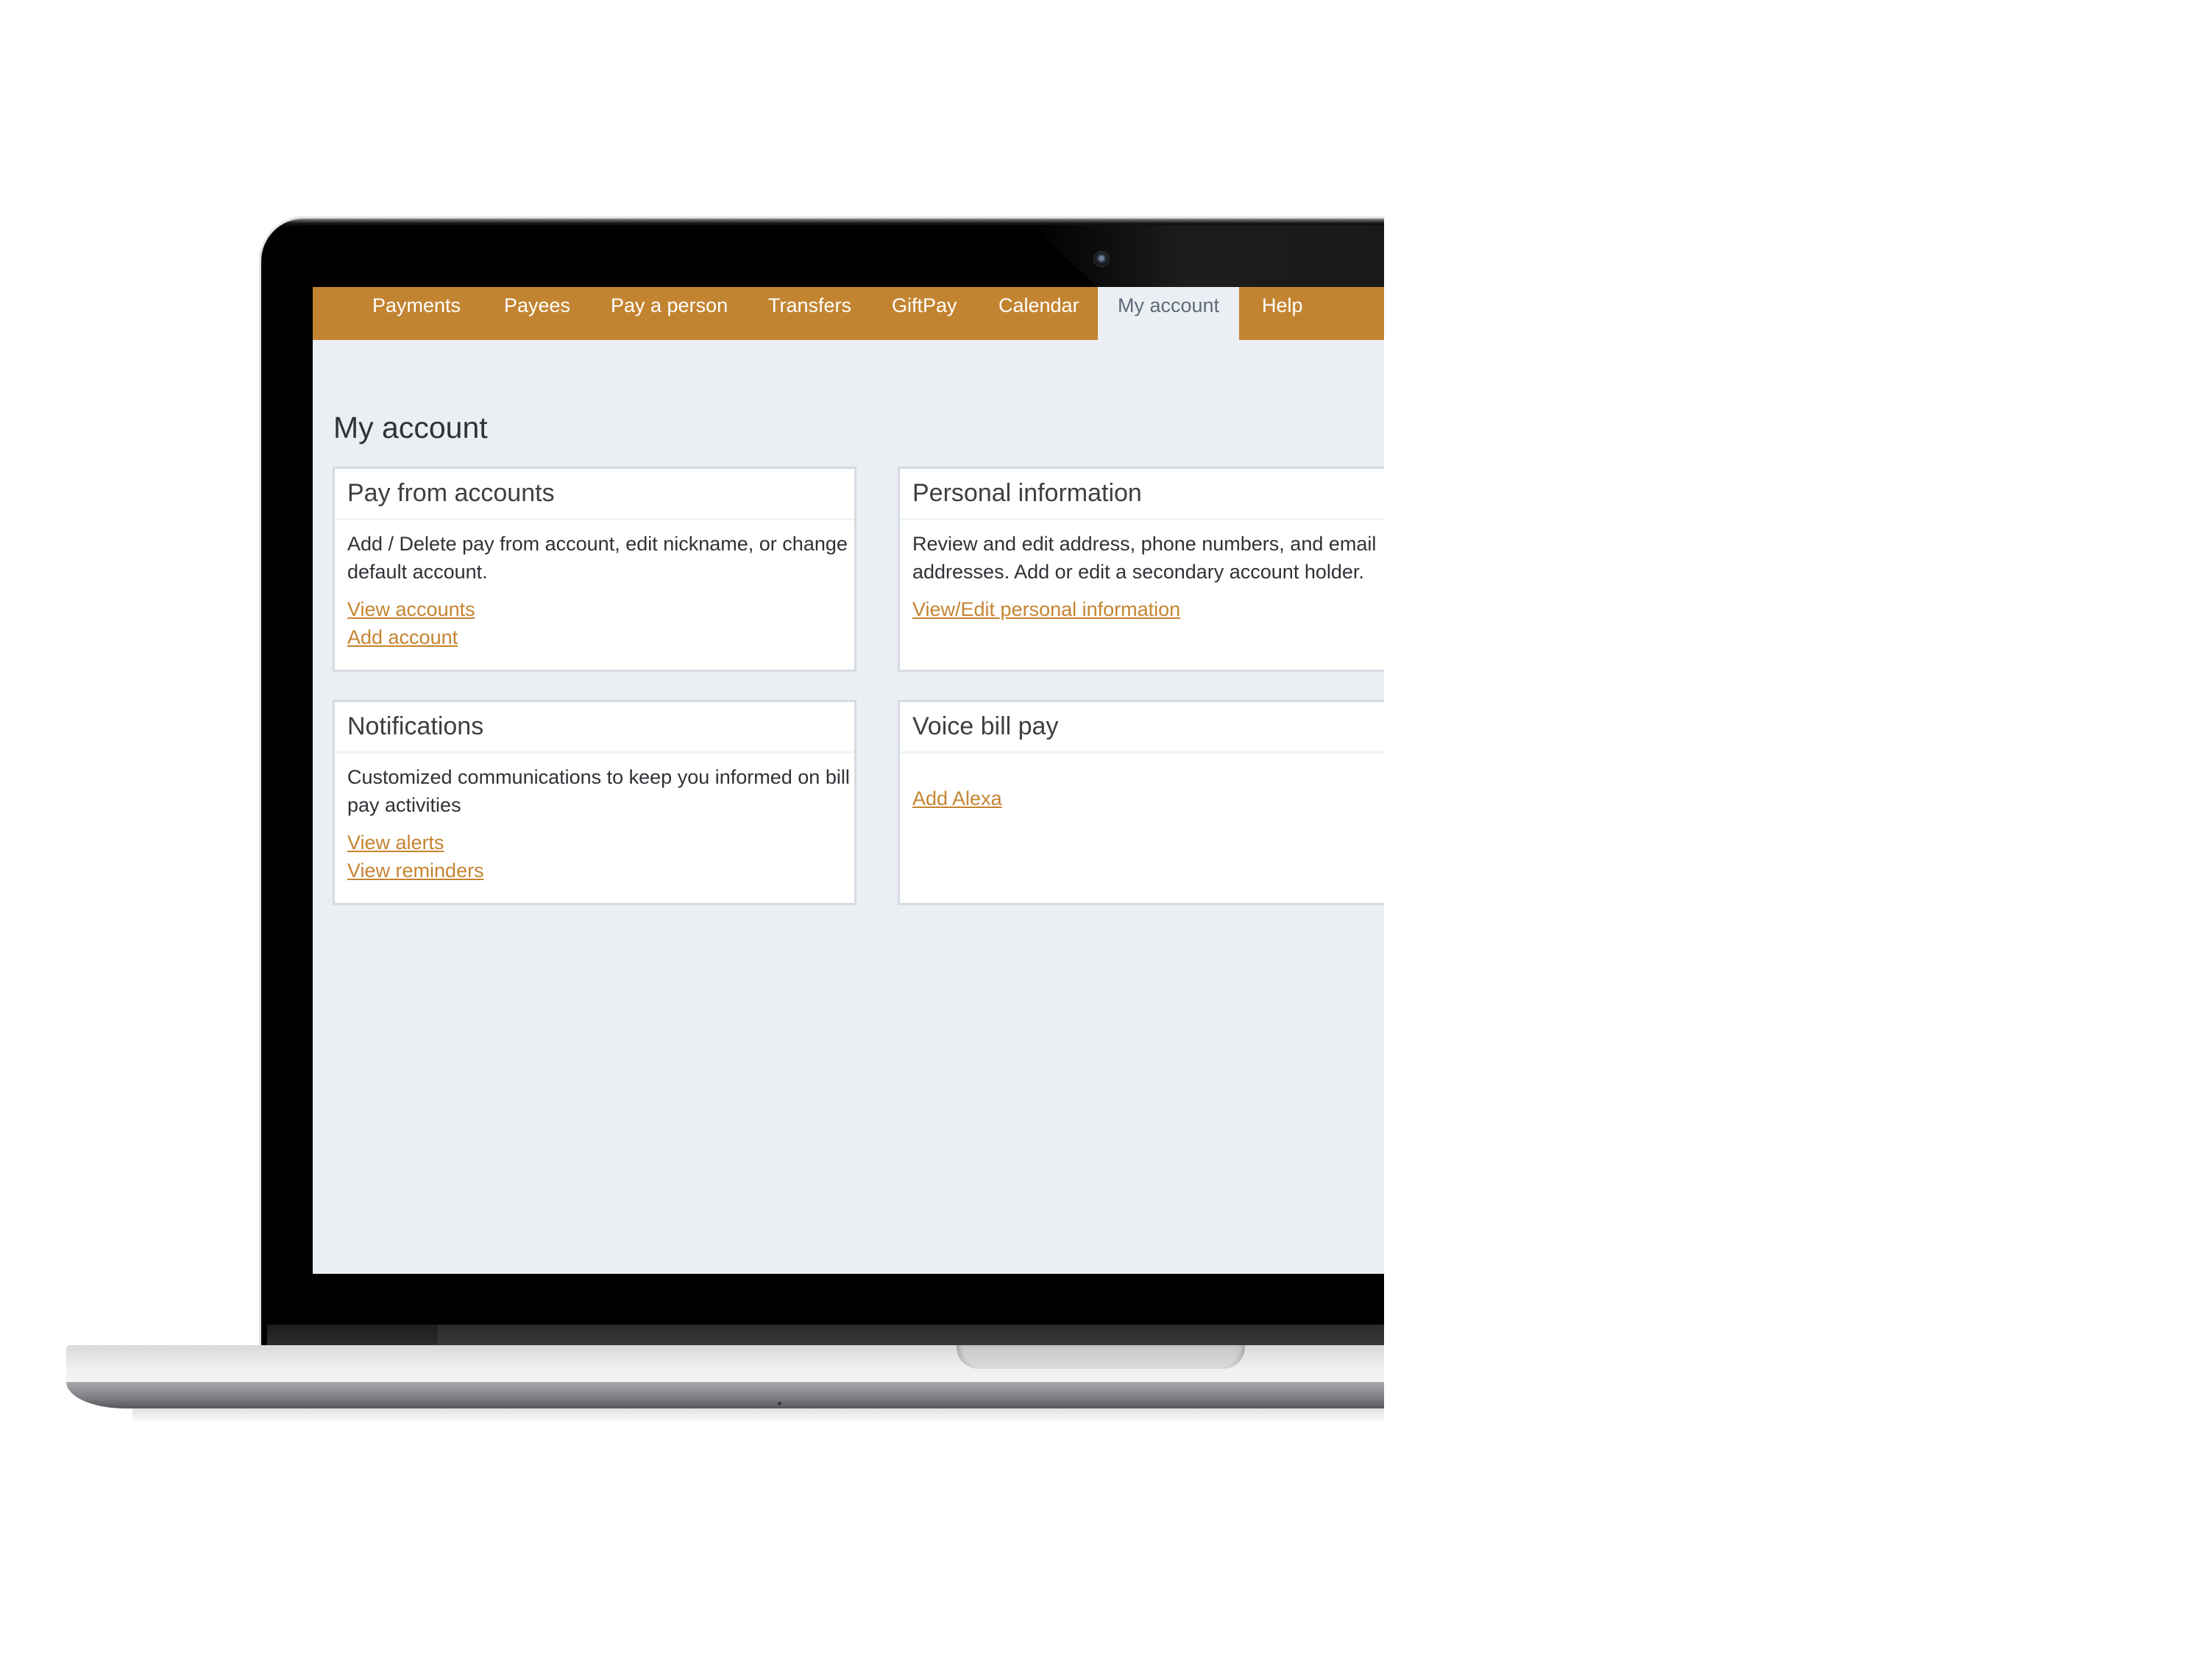 This screenshot has width=2203, height=1680. What do you see at coordinates (985, 726) in the screenshot?
I see `card-title: Voice bill pay` at bounding box center [985, 726].